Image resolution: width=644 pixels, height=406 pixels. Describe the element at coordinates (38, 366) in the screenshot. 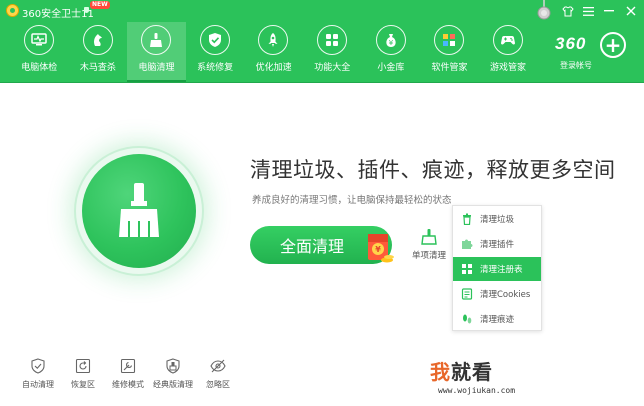

I see `auto-clean-icon` at that location.